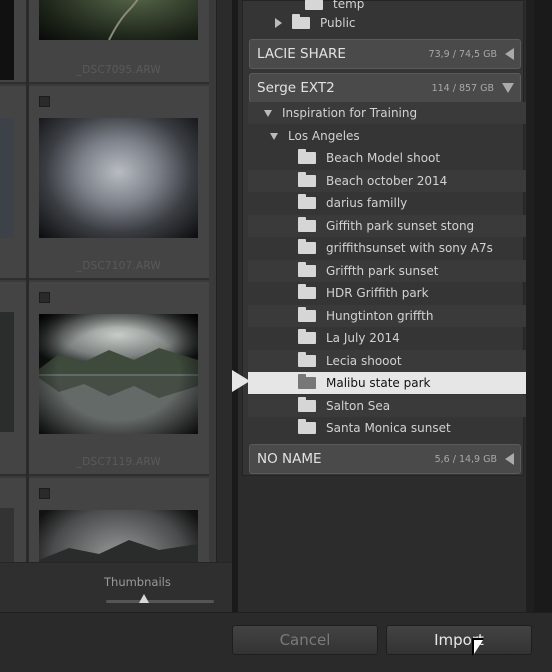 Image resolution: width=552 pixels, height=672 pixels. Describe the element at coordinates (462, 88) in the screenshot. I see `volume-size: 114 / 857 GB` at that location.